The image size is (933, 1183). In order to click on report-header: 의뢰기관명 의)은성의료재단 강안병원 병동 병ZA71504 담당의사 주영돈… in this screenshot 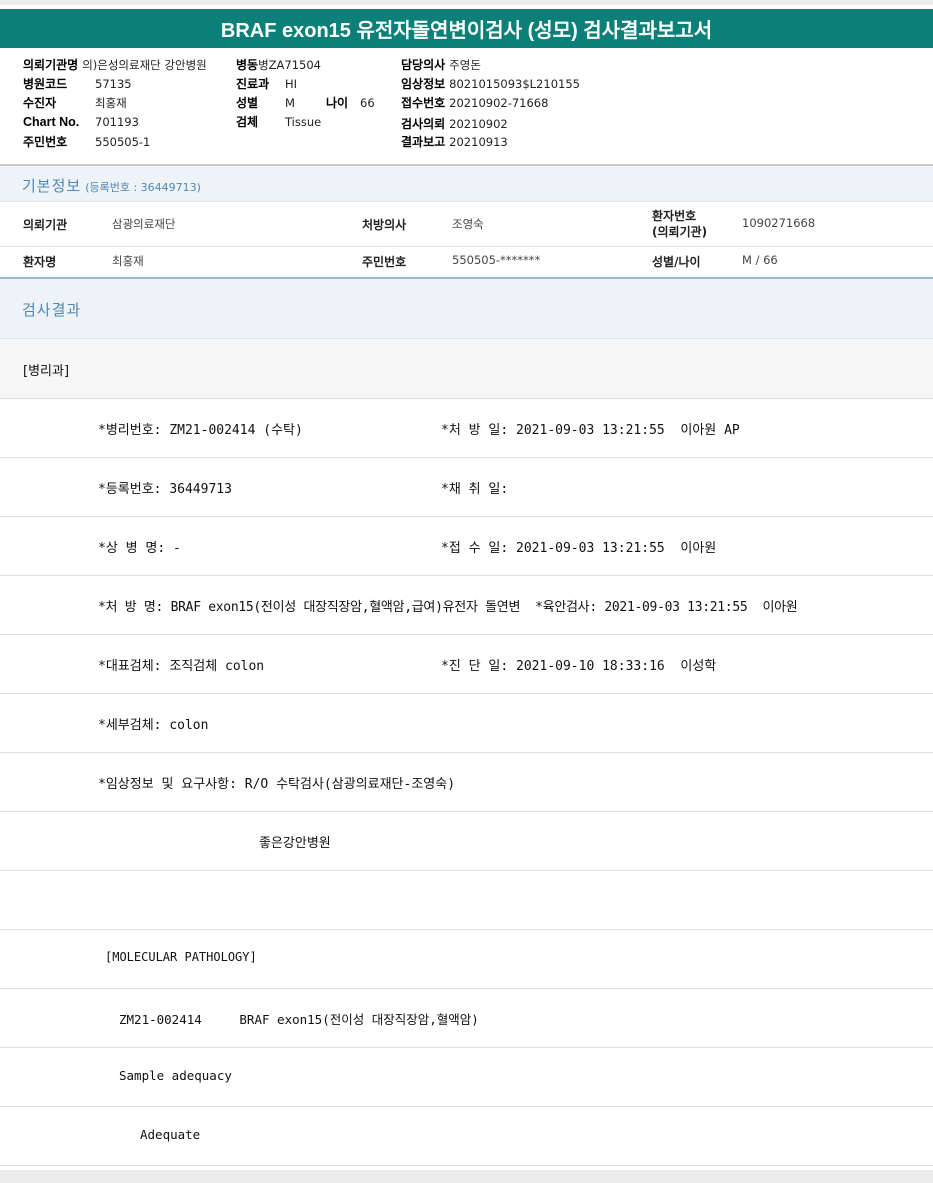, I will do `click(466, 108)`.